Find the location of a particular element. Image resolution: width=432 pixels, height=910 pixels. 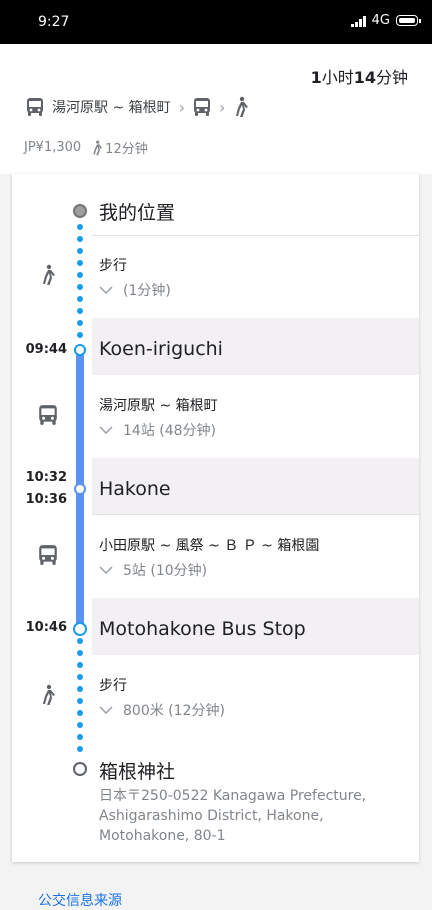

transit-info-source-link: 公交信息来源 is located at coordinates (80, 900).